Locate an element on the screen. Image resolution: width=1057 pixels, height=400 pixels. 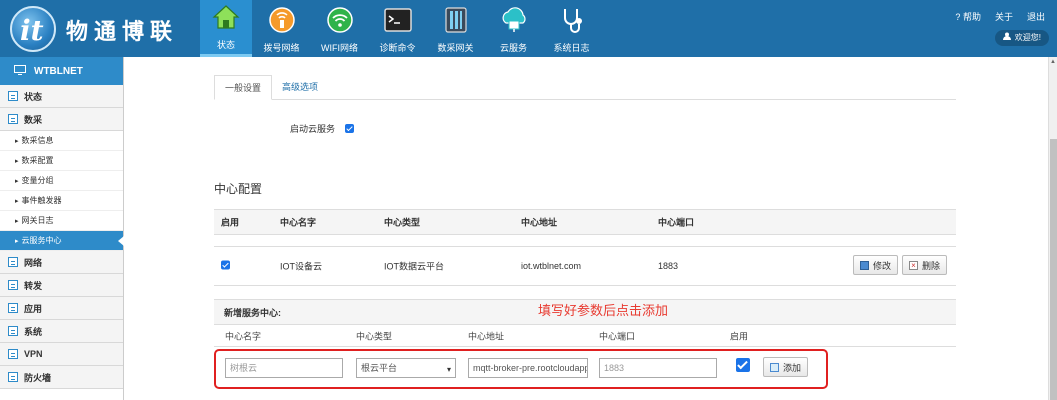
nav-status: 状态 is located at coordinates (226, 28).